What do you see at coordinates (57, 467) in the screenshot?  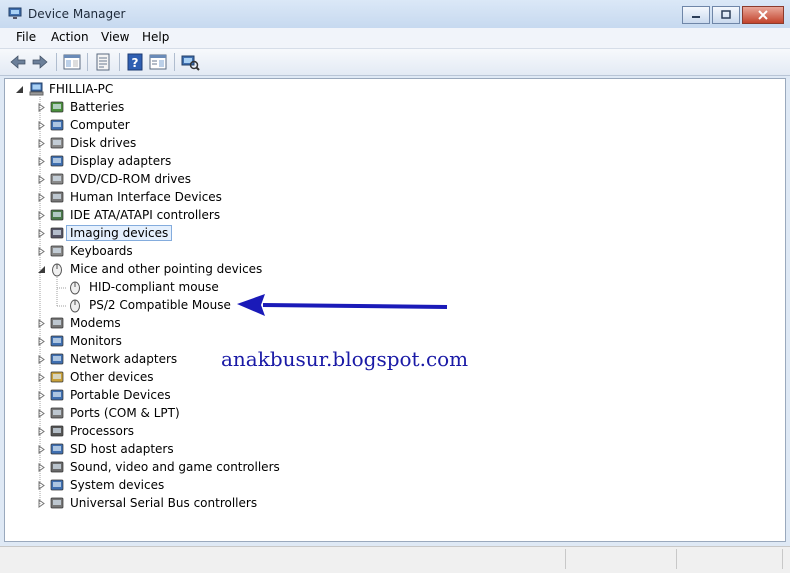 I see `sound-icon` at bounding box center [57, 467].